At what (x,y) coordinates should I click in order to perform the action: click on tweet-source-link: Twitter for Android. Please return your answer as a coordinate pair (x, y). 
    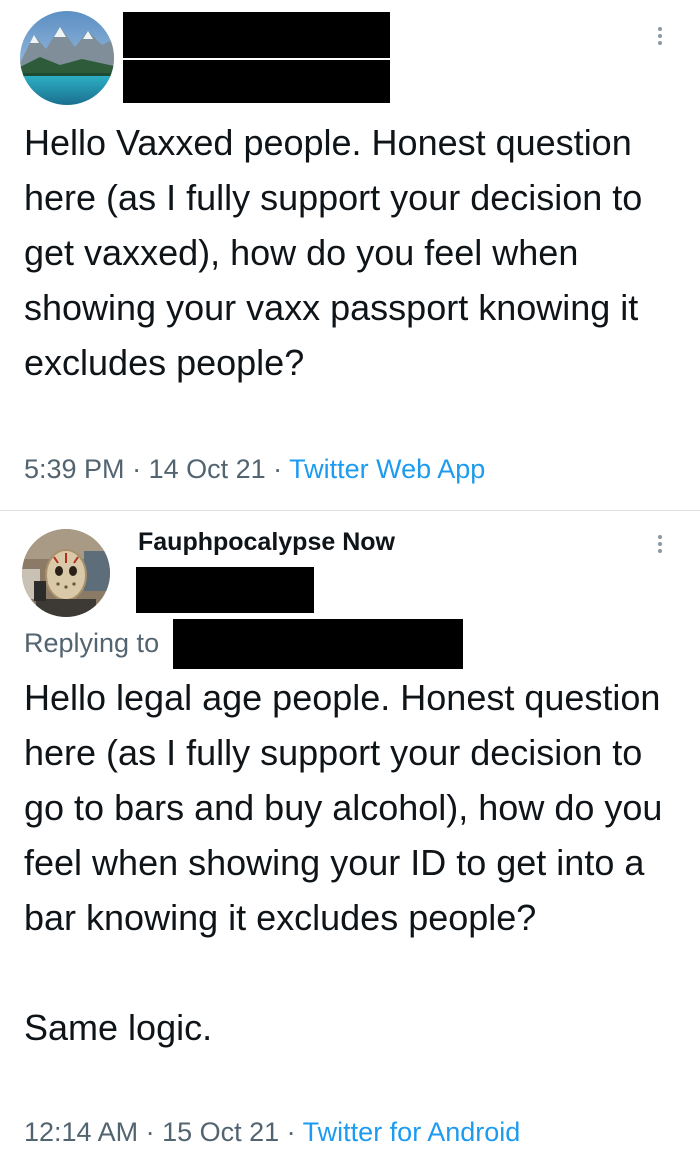
    Looking at the image, I should click on (412, 1132).